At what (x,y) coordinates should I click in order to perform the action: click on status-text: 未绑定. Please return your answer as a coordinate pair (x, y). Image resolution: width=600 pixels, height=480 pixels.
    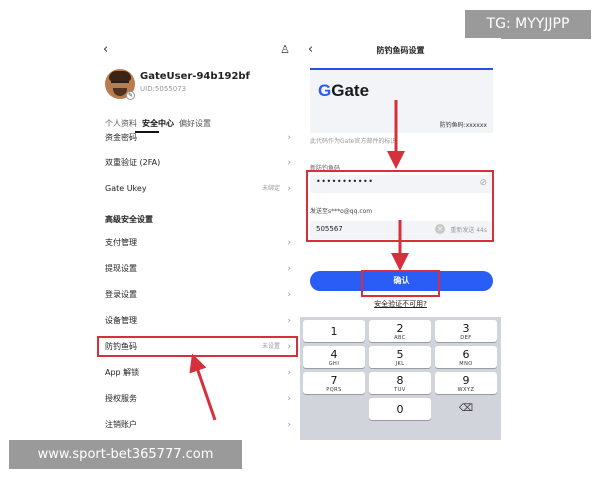
    Looking at the image, I should click on (270, 188).